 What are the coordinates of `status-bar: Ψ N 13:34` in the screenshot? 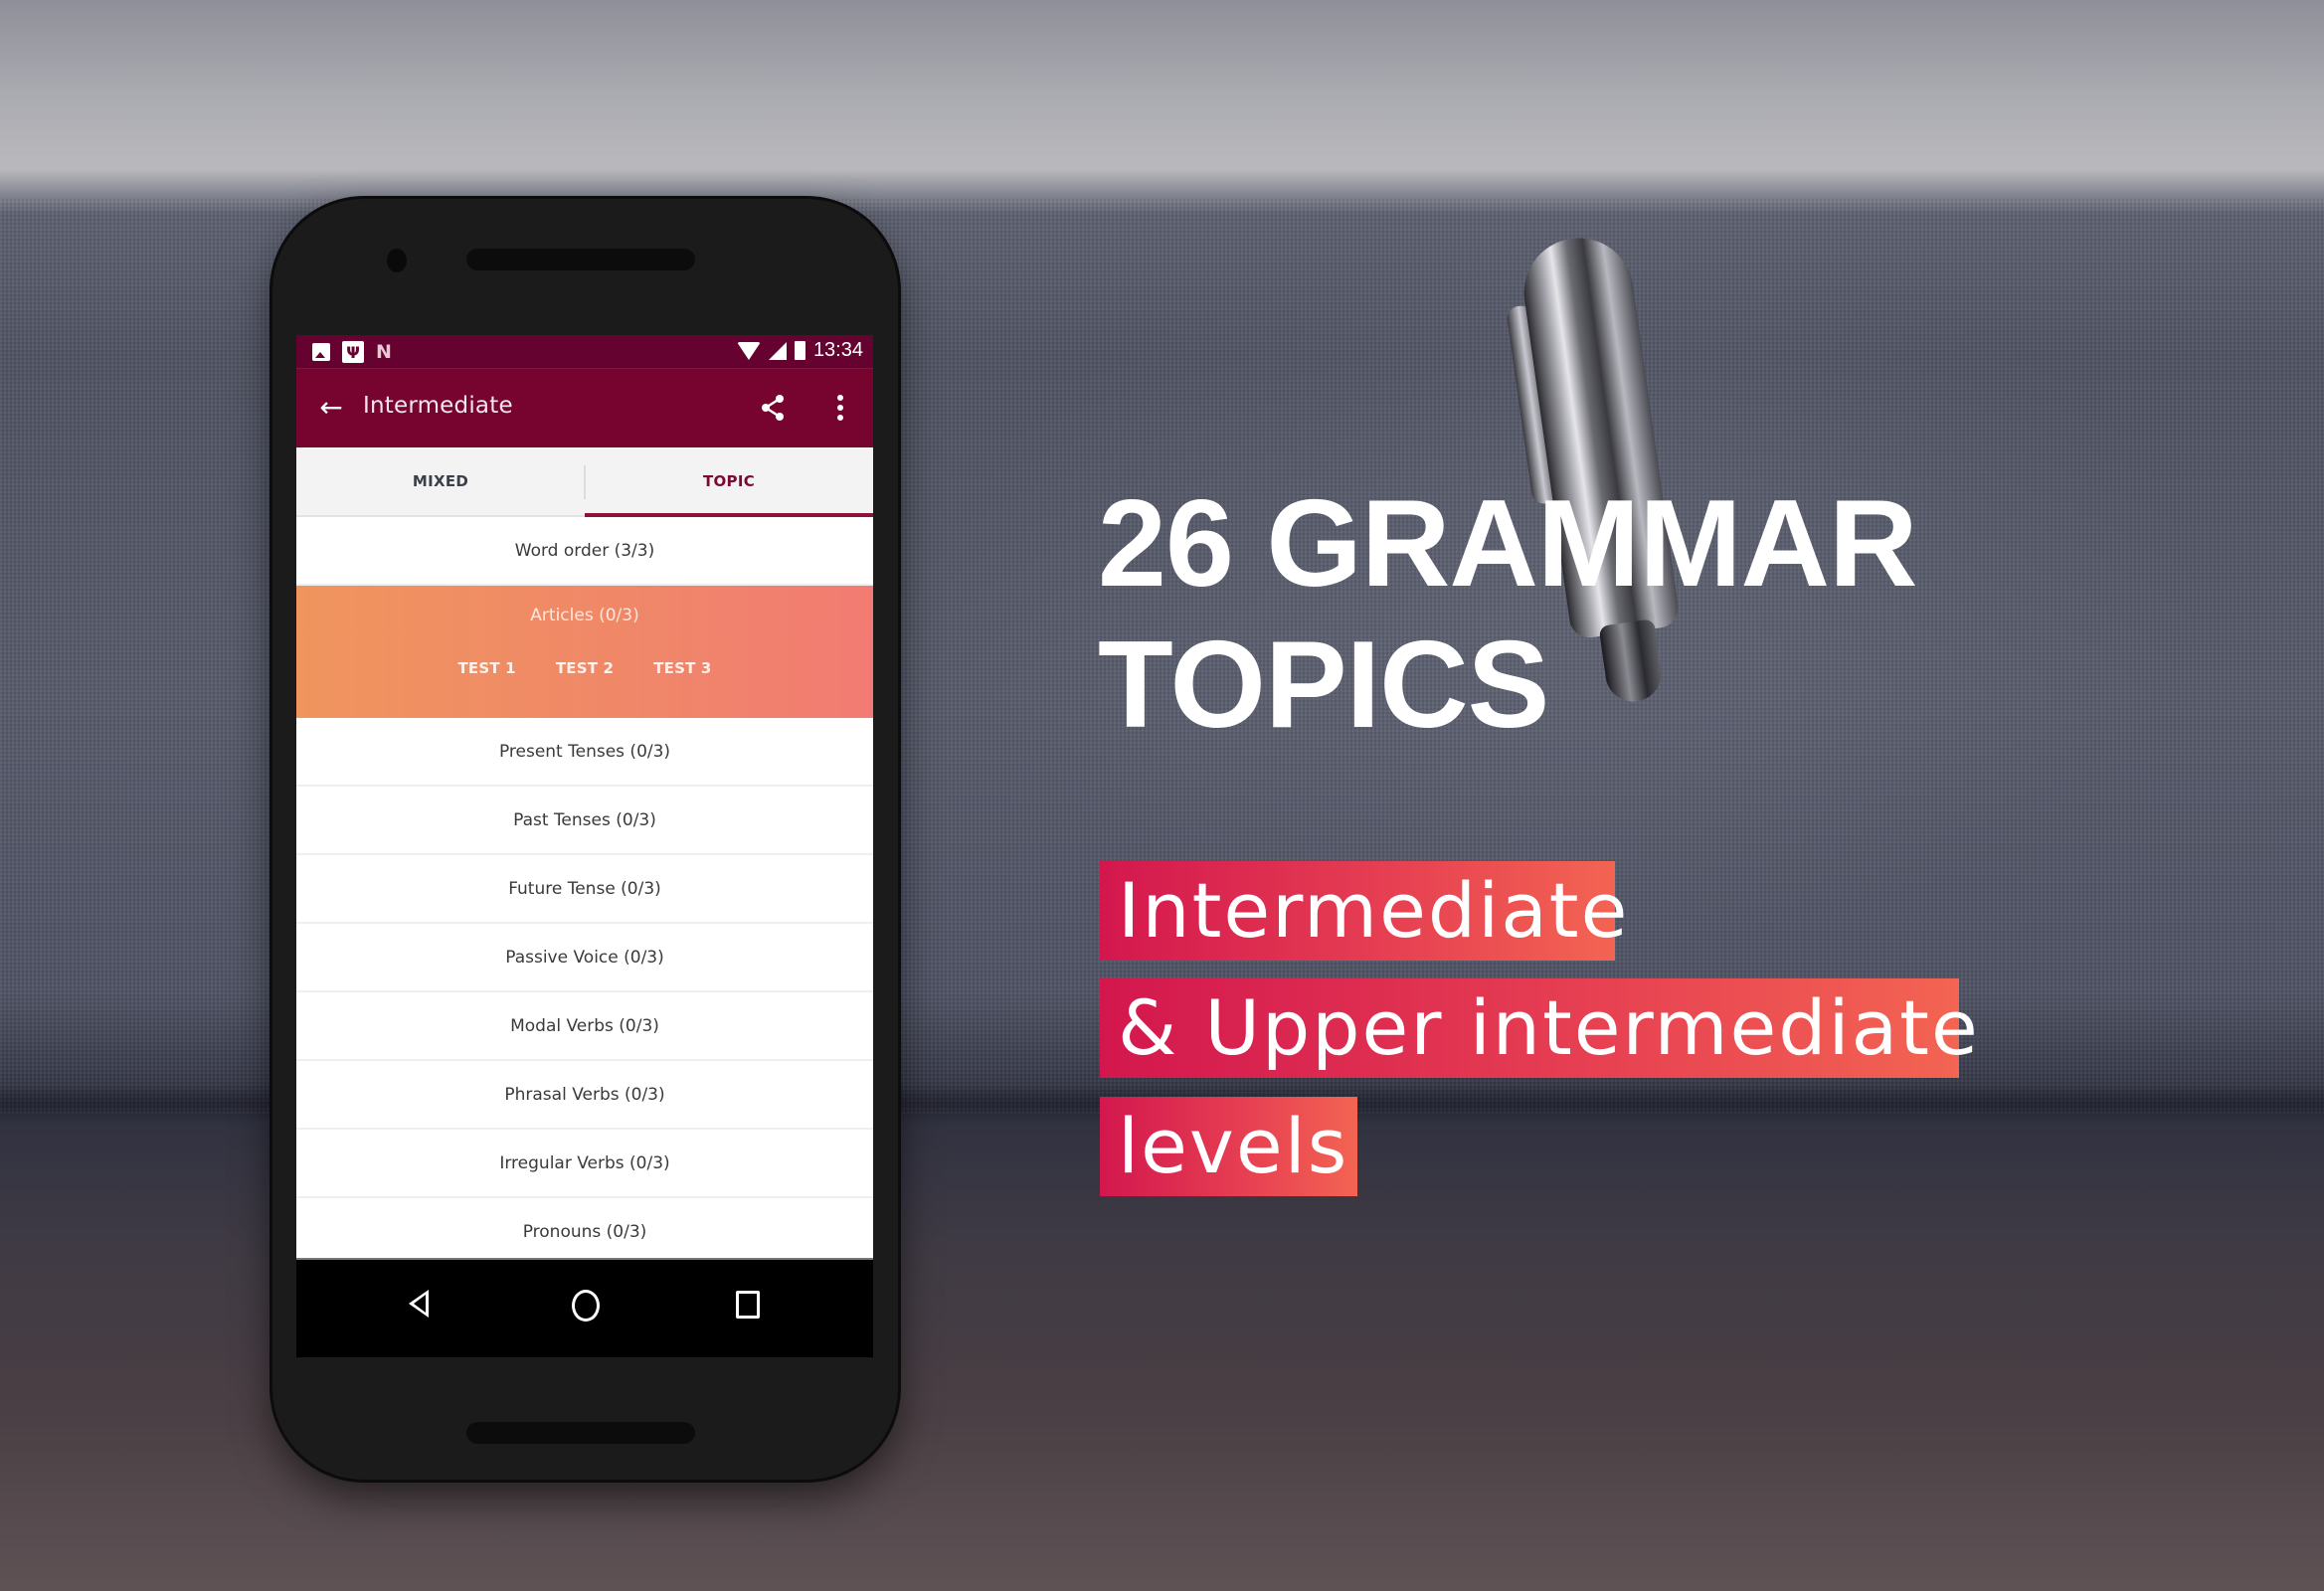 It's located at (584, 351).